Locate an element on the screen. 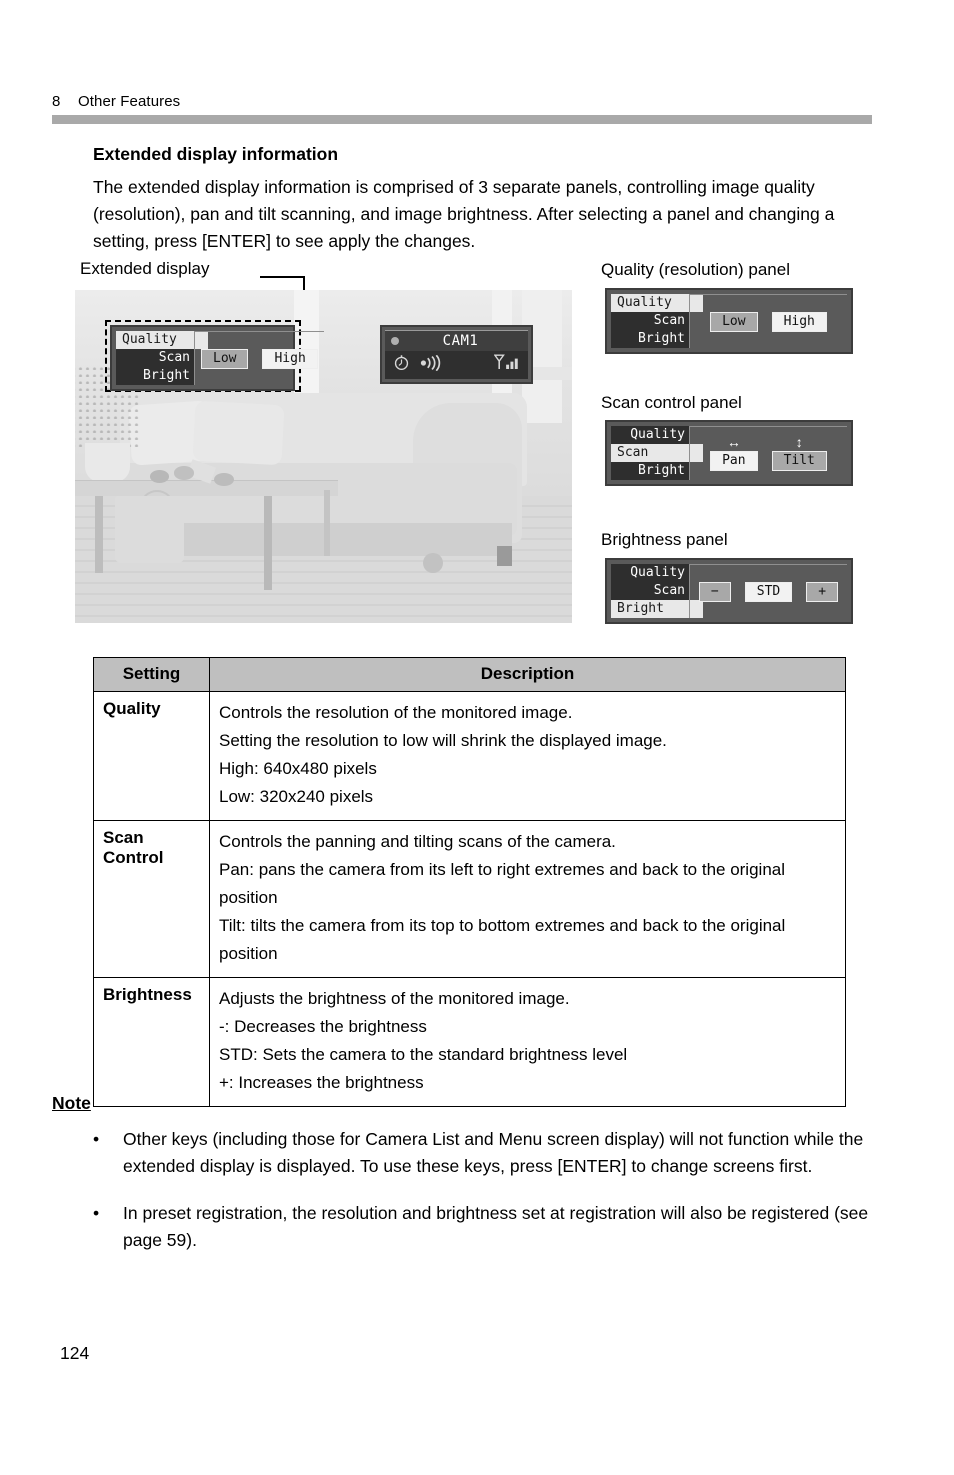  camera-status-panel: CAM1 is located at coordinates (456, 354).